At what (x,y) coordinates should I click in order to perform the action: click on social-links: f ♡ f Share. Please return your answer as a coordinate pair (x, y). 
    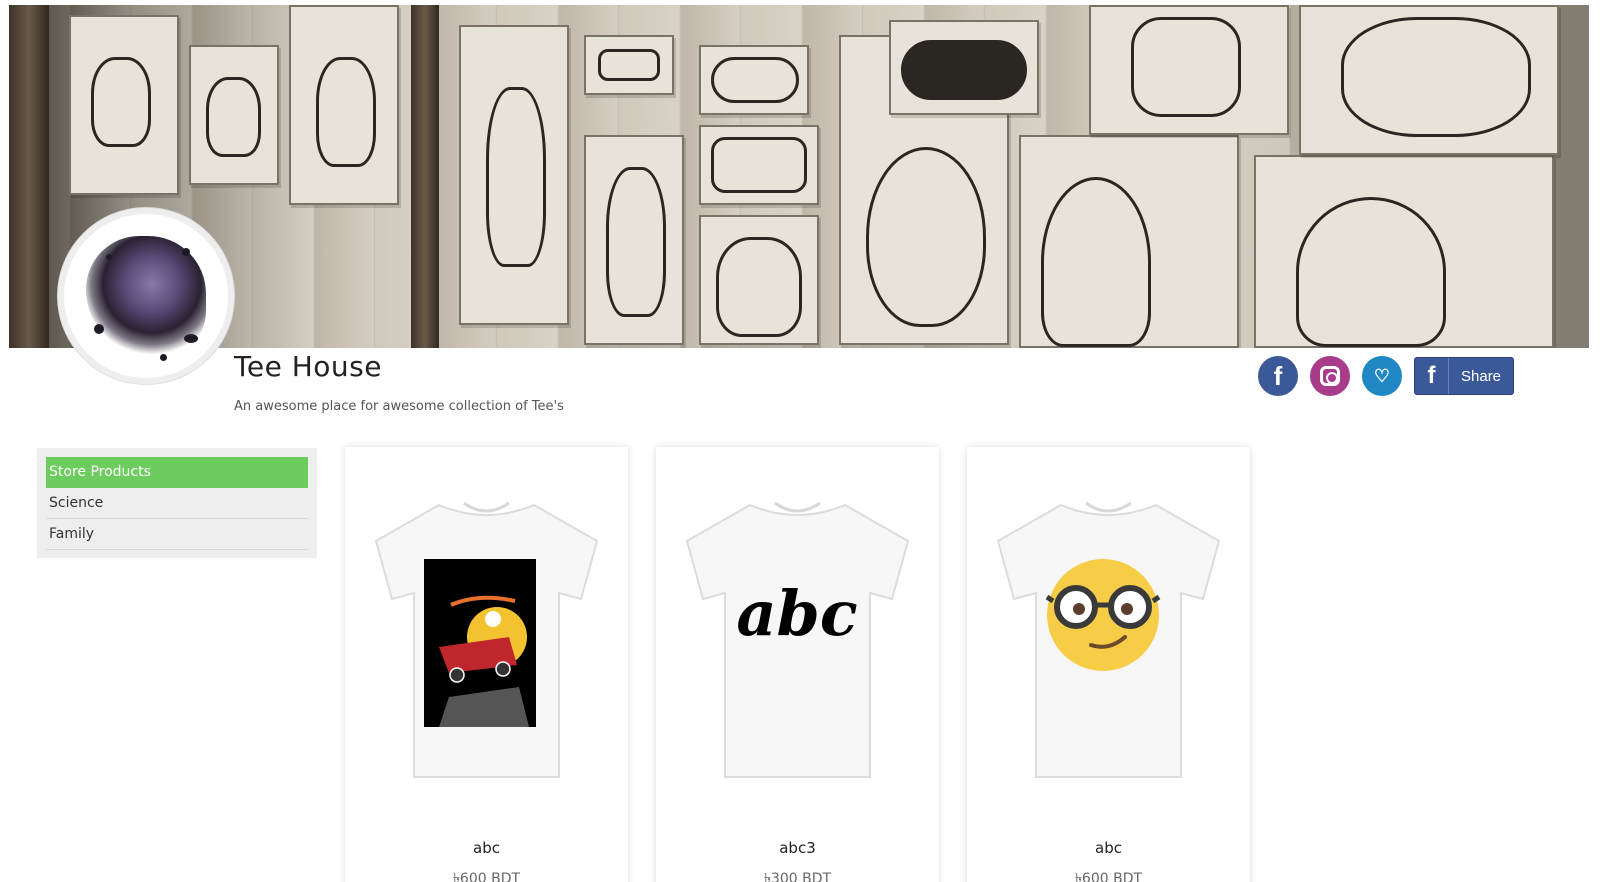
    Looking at the image, I should click on (1386, 376).